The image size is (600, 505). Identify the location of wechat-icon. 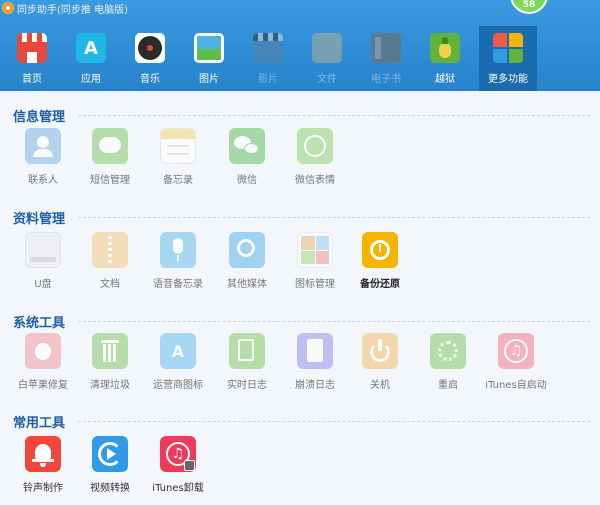
(247, 146).